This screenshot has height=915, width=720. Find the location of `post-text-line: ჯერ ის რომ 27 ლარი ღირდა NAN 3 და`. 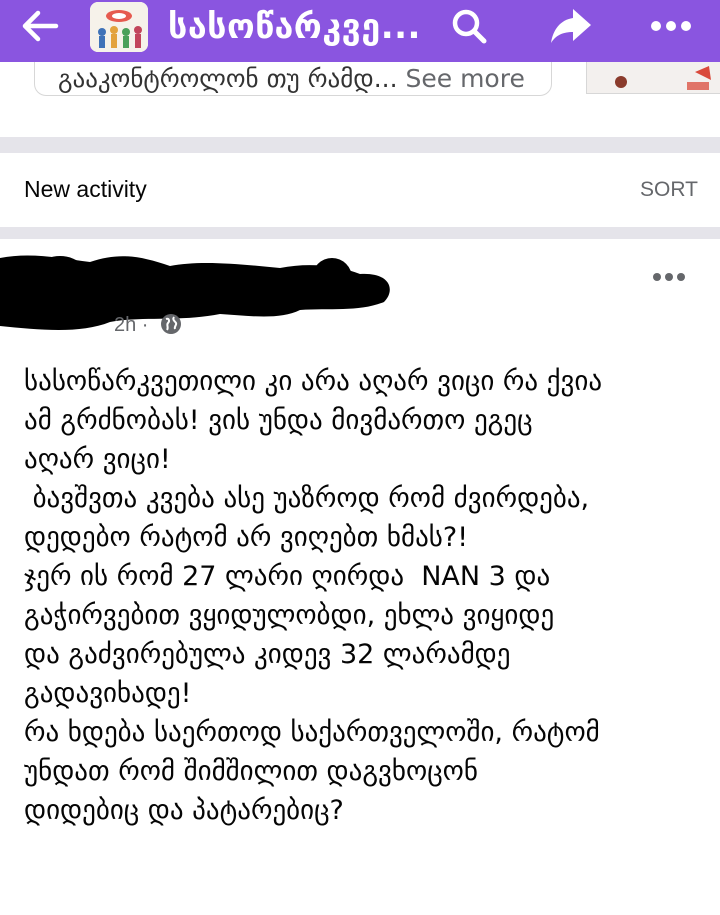

post-text-line: ჯერ ის რომ 27 ლარი ღირდა NAN 3 და is located at coordinates (287, 576).